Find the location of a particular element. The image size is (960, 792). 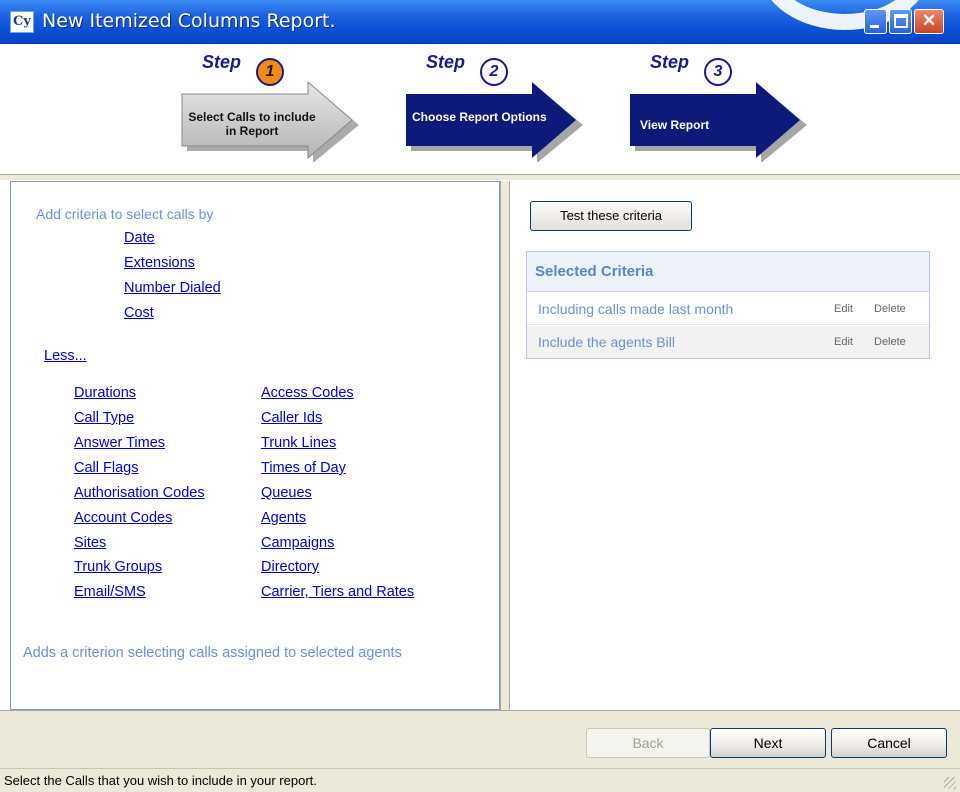

header-divider is located at coordinates (480, 177).